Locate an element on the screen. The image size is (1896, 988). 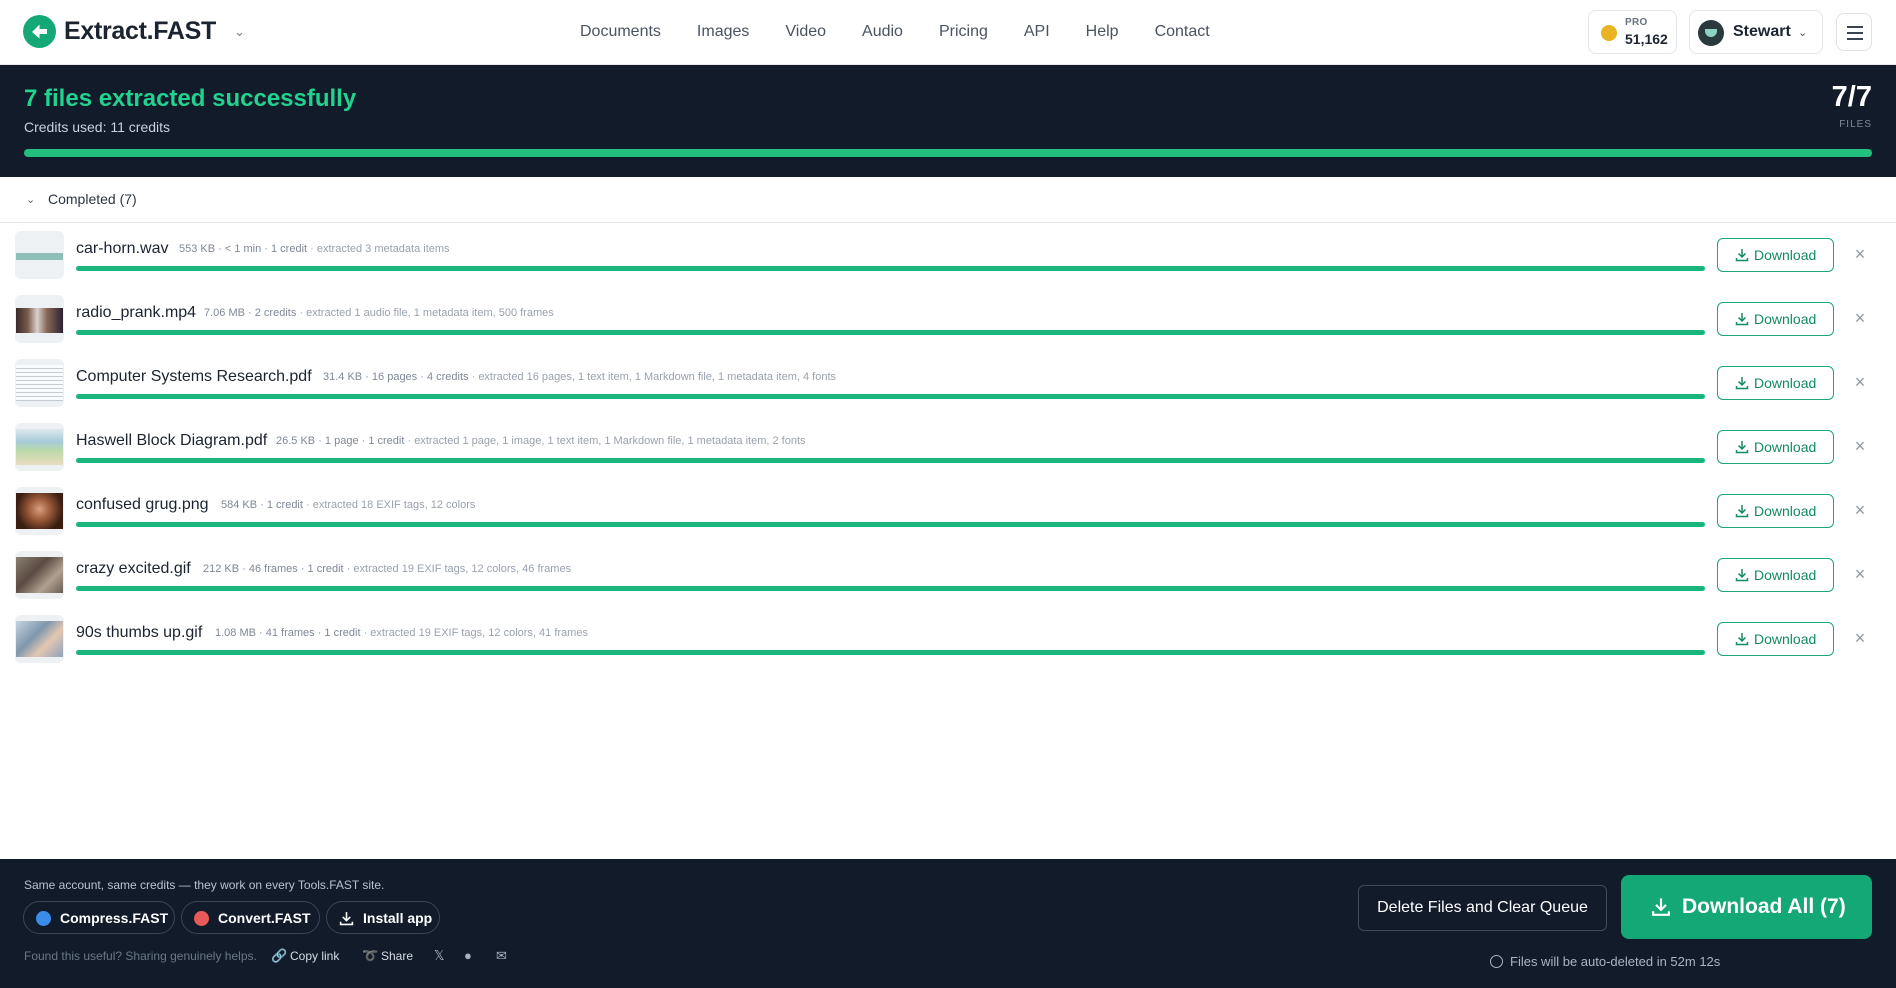
logo: Extract.FAST ⌄ is located at coordinates (134, 31).